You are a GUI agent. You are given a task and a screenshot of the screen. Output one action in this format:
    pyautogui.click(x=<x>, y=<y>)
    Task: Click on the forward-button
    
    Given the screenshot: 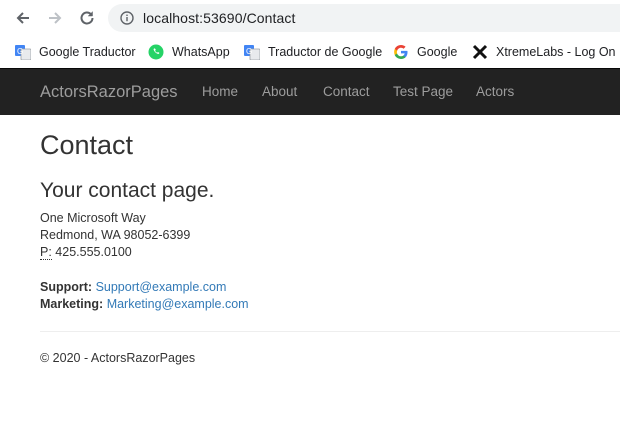 What is the action you would take?
    pyautogui.click(x=55, y=18)
    